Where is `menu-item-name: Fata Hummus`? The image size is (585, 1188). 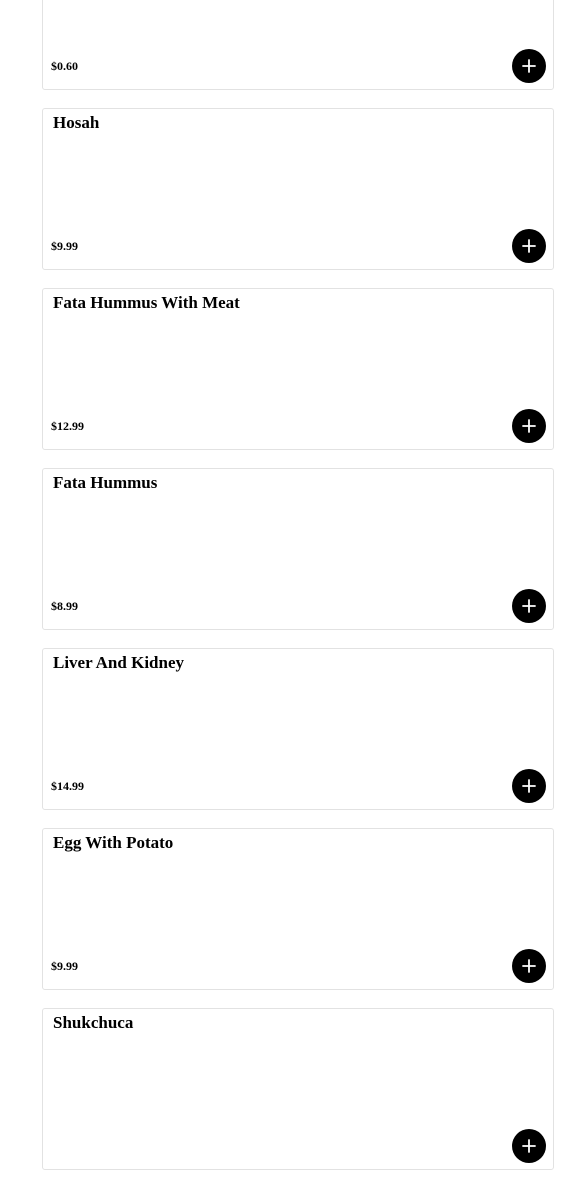 menu-item-name: Fata Hummus is located at coordinates (105, 482).